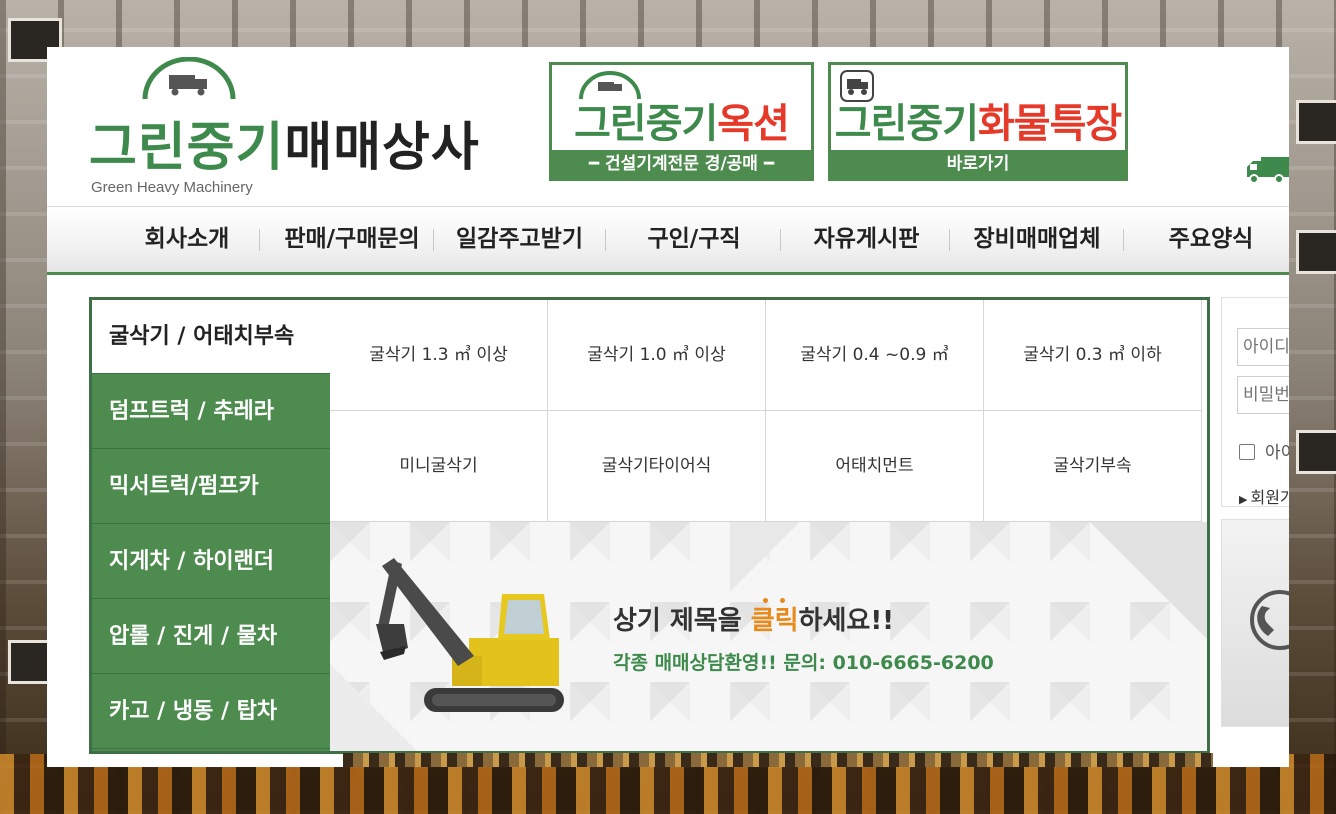 Image resolution: width=1336 pixels, height=814 pixels. What do you see at coordinates (1050, 124) in the screenshot?
I see `cargo-title-red: 화물특장` at bounding box center [1050, 124].